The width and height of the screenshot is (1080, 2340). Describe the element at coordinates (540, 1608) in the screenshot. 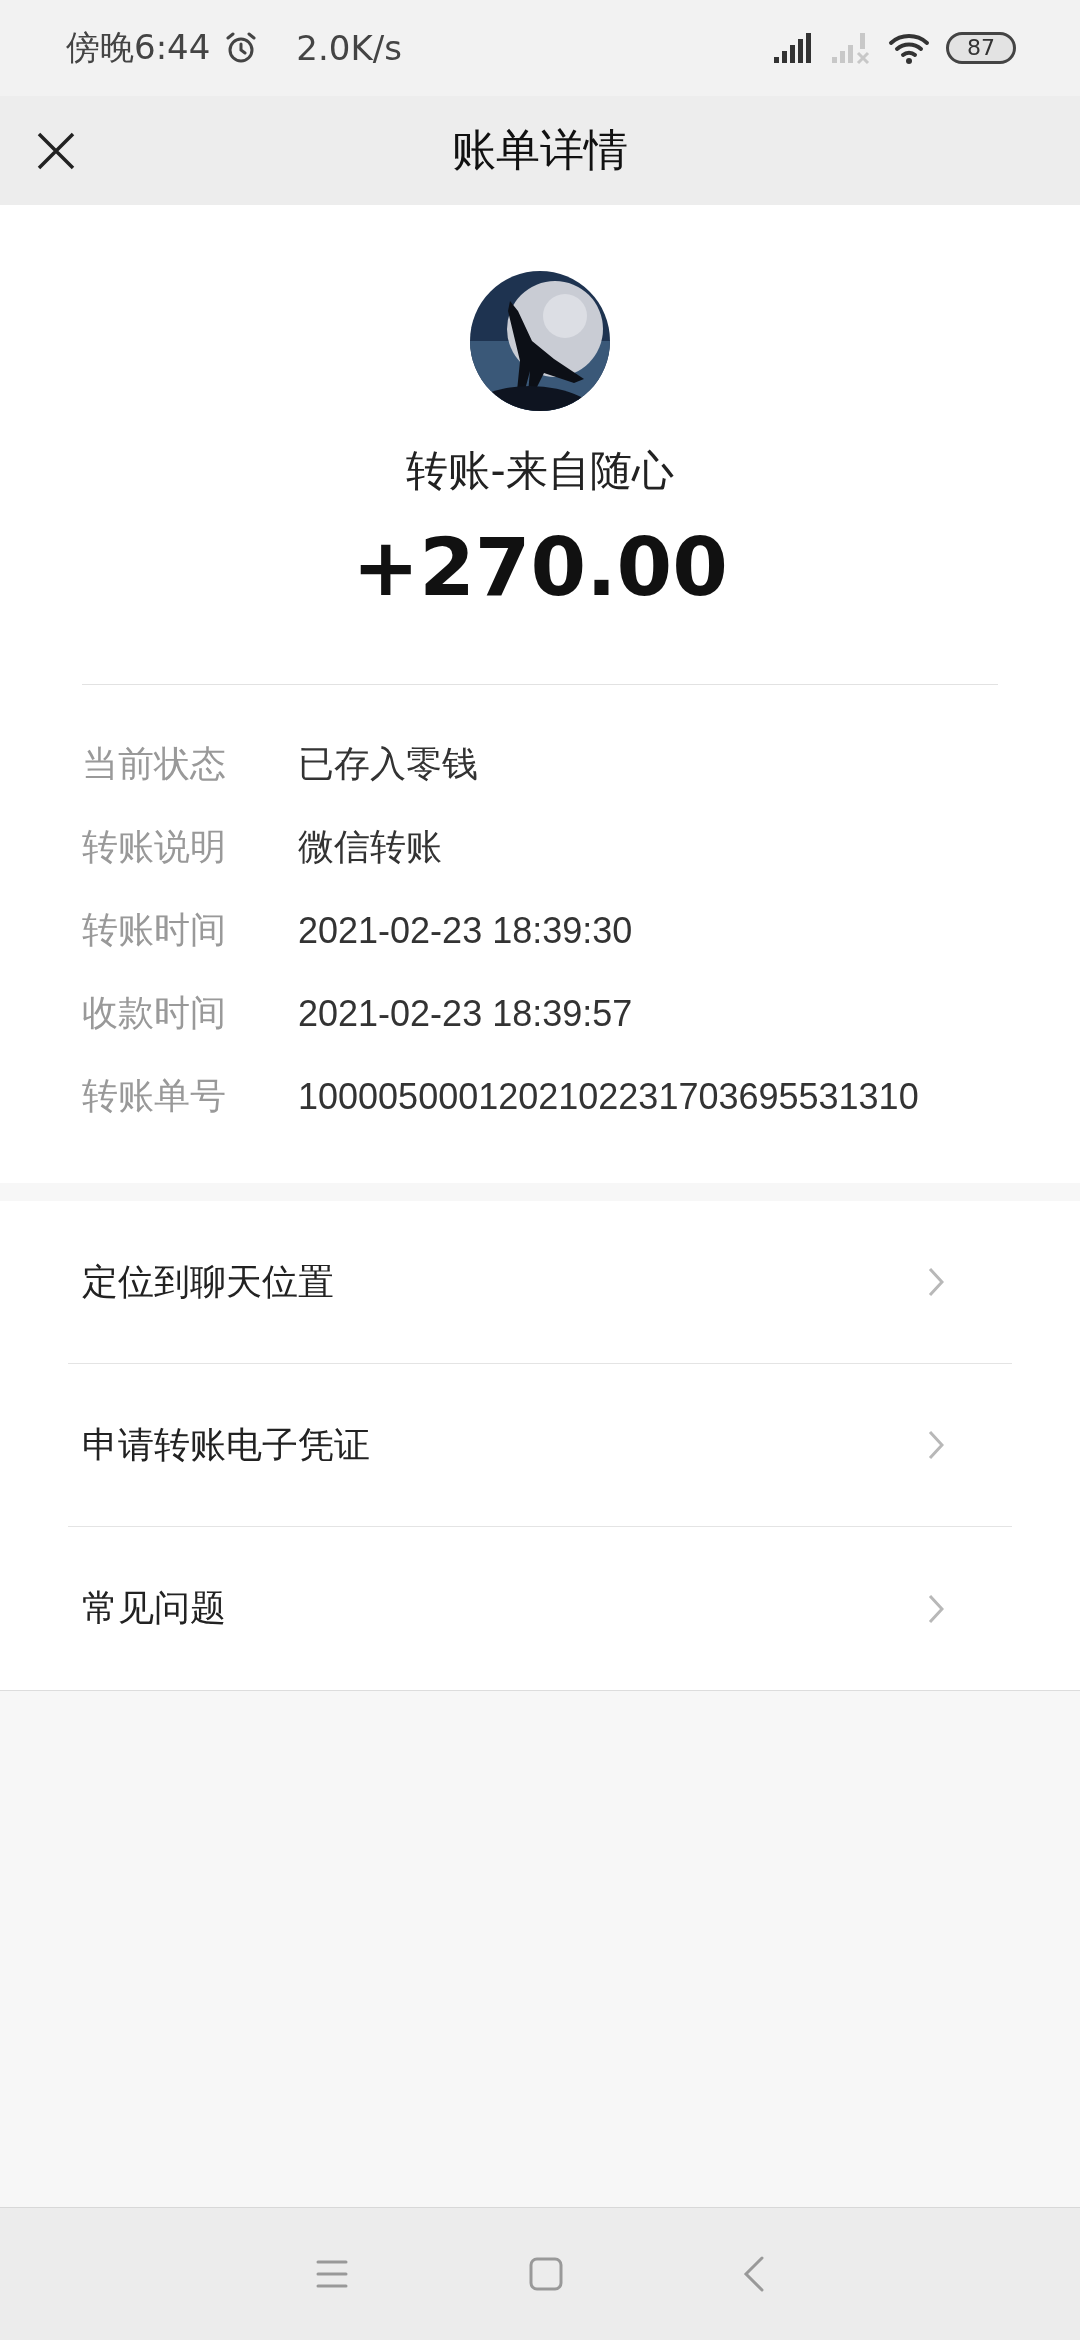

I see `menu-row: 常见问题` at that location.